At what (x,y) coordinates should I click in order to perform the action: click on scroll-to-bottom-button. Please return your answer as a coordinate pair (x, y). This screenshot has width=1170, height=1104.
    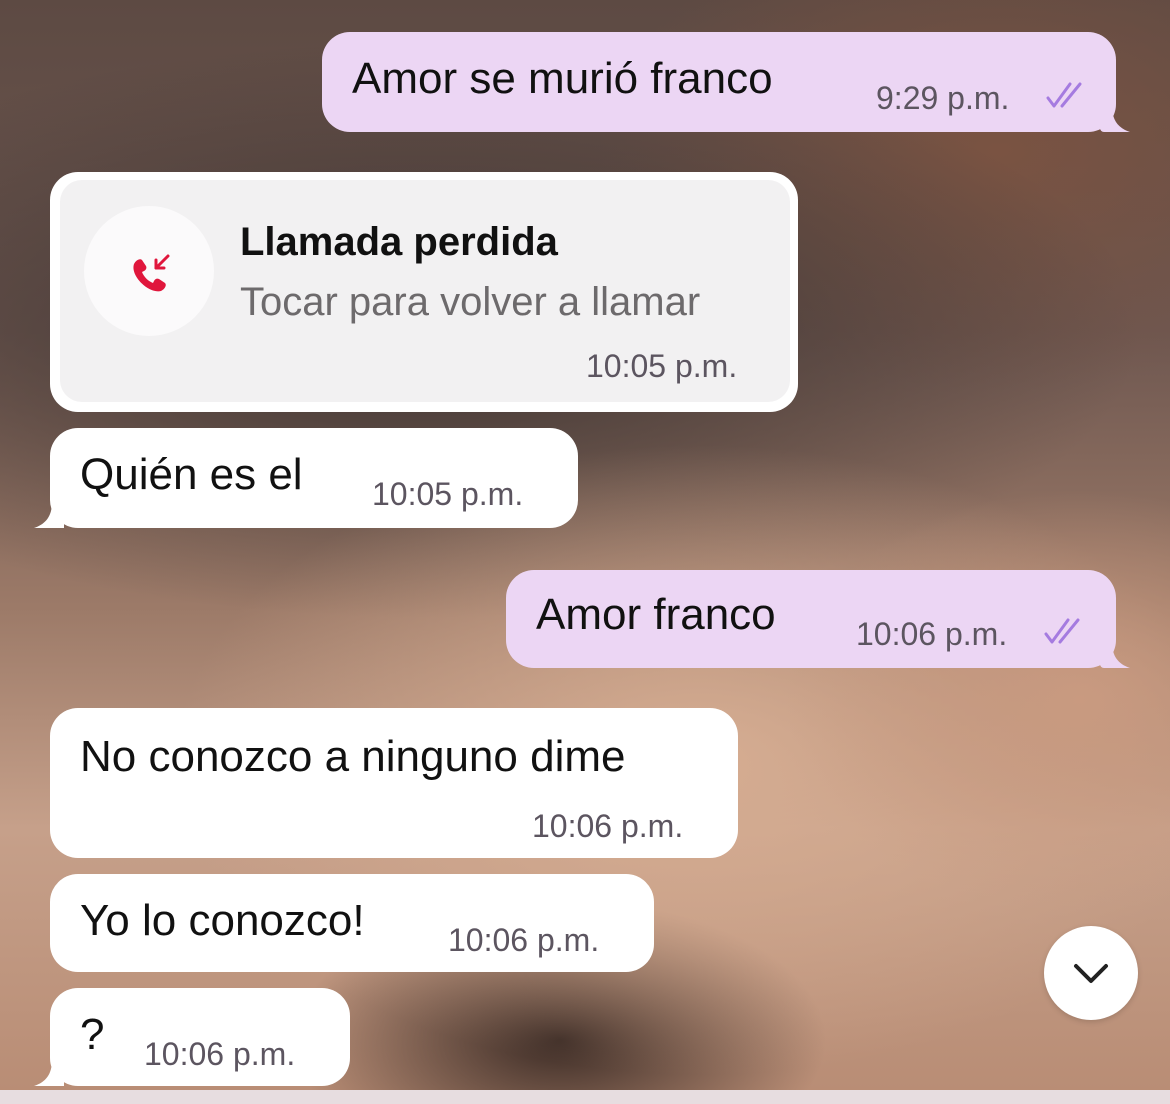
    Looking at the image, I should click on (1091, 973).